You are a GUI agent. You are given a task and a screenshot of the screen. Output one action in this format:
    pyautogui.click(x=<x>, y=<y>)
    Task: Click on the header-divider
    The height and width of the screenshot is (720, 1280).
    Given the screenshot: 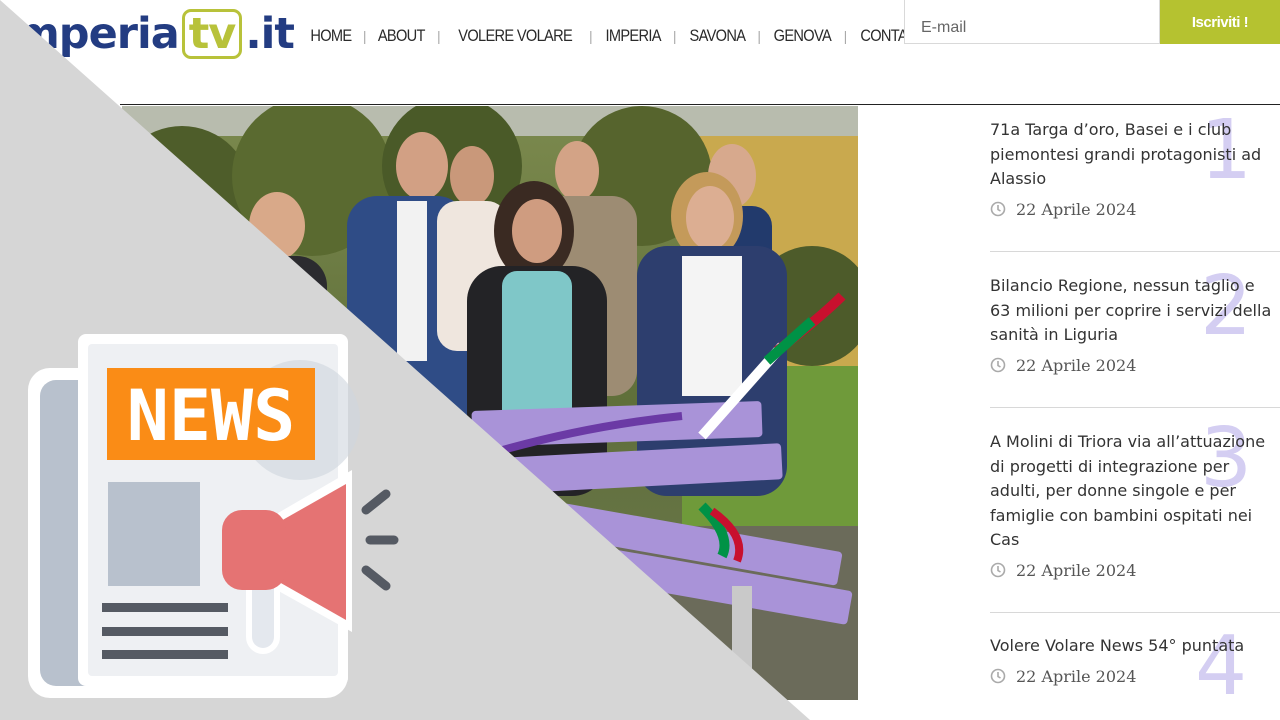 What is the action you would take?
    pyautogui.click(x=700, y=104)
    